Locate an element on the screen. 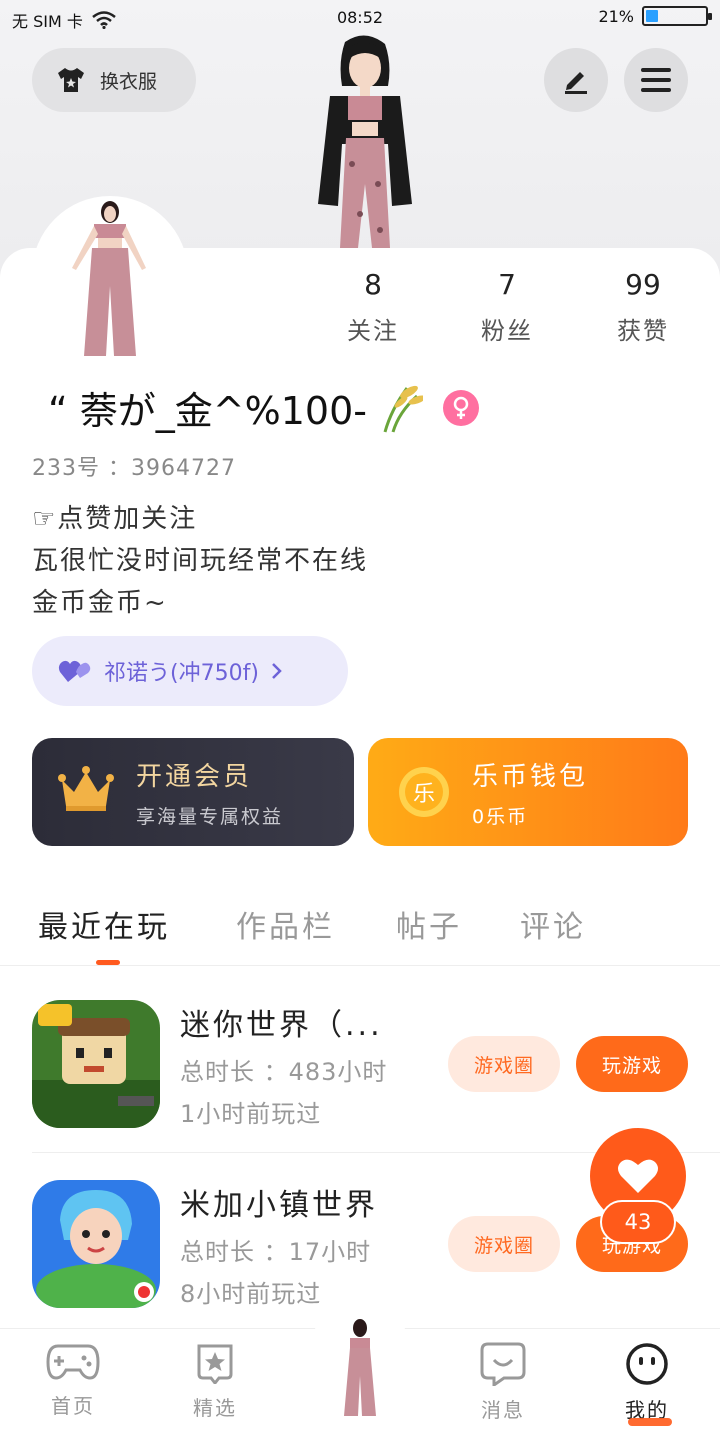  bio-line: 瓦很忙没时间玩经常不在线 is located at coordinates (200, 561).